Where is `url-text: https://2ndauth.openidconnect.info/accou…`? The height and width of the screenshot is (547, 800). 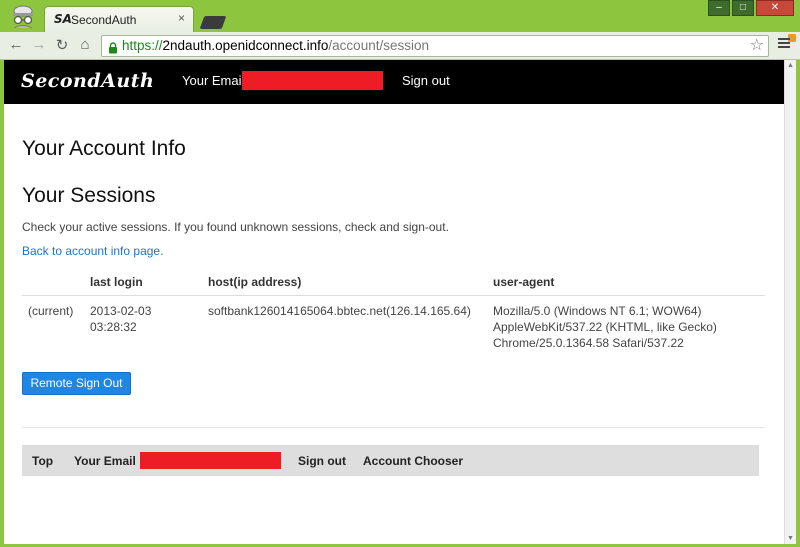
url-text: https://2ndauth.openidconnect.info/accou… is located at coordinates (275, 46).